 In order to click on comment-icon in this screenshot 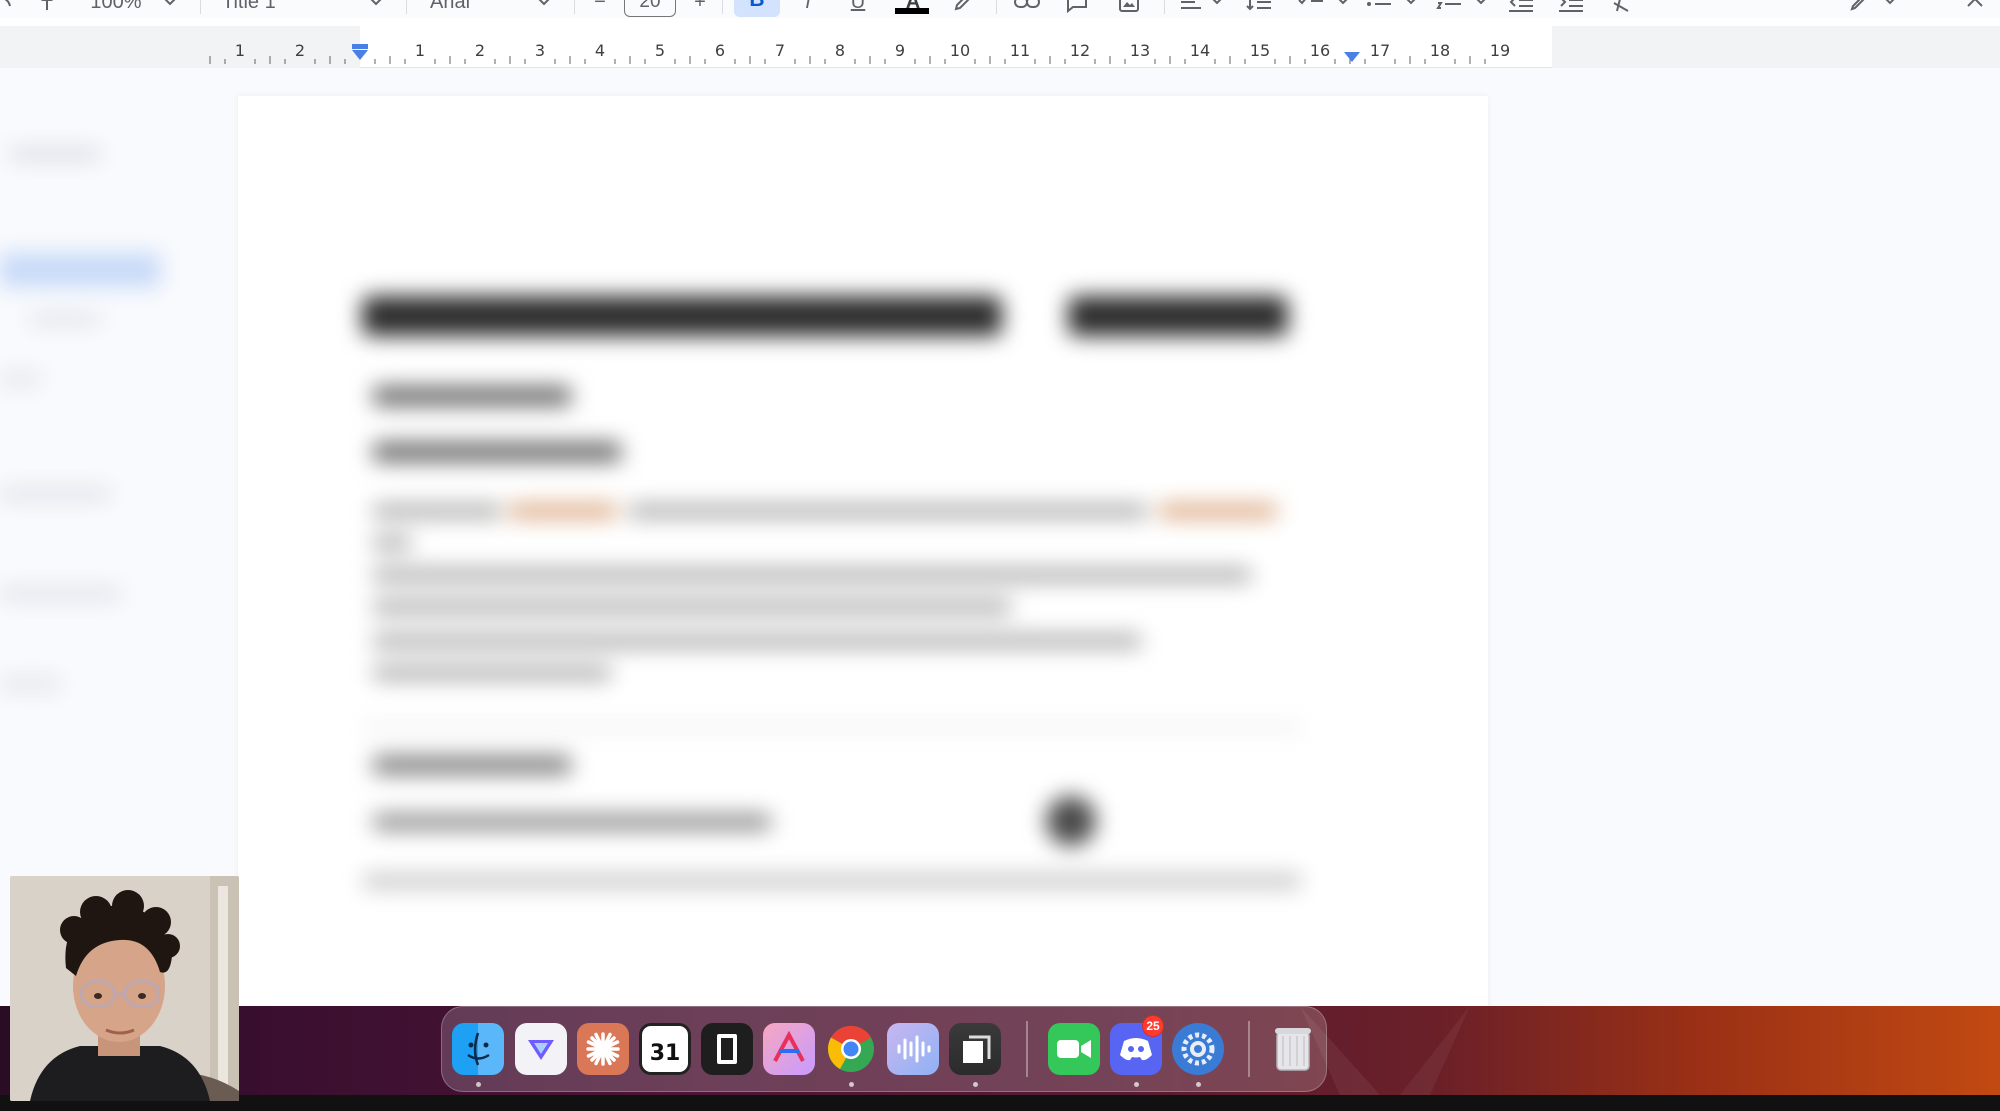, I will do `click(1077, 9)`.